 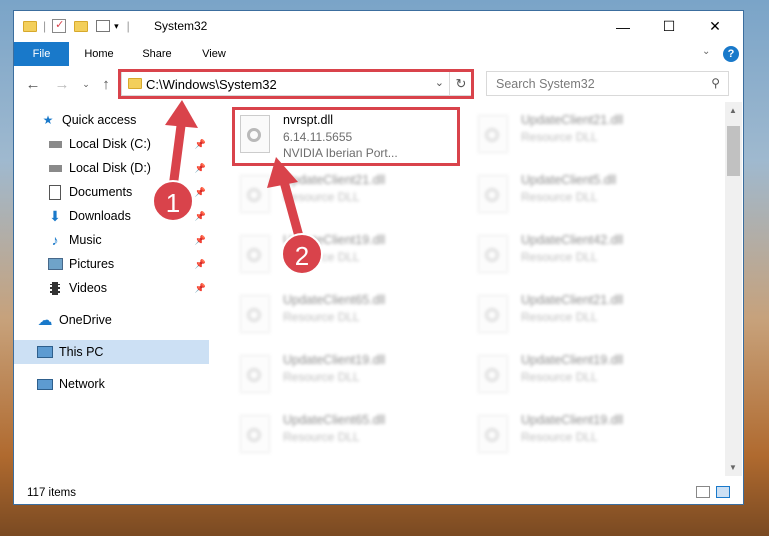 What do you see at coordinates (235, 172) in the screenshot?
I see `annotation-arrows` at bounding box center [235, 172].